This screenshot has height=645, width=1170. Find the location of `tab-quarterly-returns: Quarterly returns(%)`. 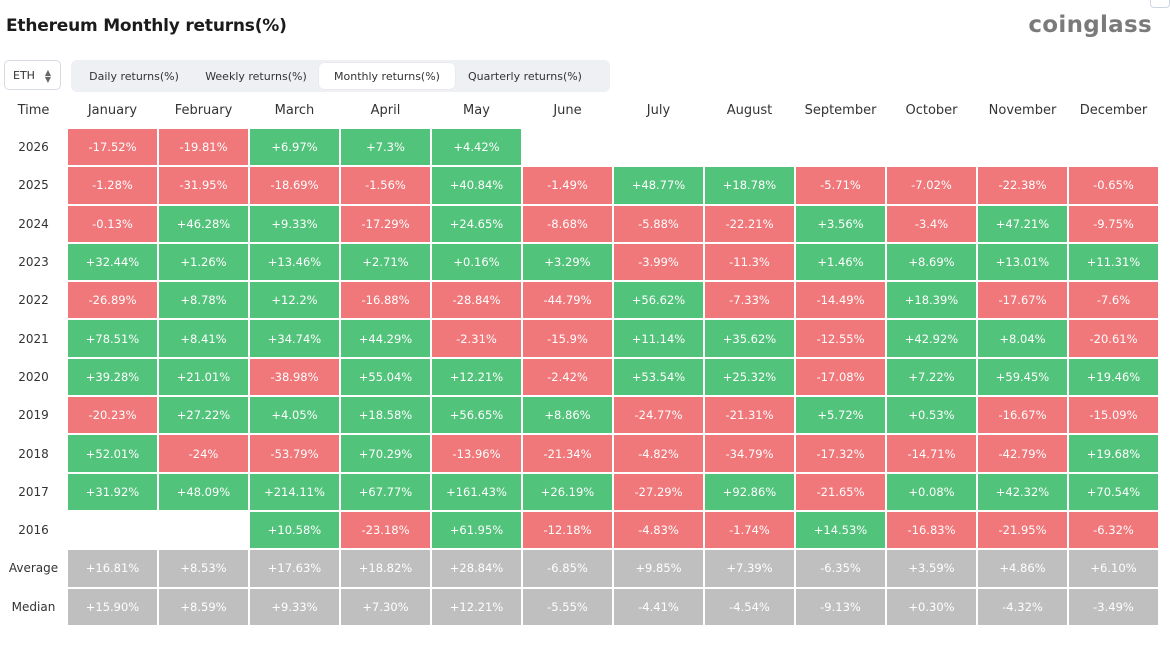

tab-quarterly-returns: Quarterly returns(%) is located at coordinates (525, 76).